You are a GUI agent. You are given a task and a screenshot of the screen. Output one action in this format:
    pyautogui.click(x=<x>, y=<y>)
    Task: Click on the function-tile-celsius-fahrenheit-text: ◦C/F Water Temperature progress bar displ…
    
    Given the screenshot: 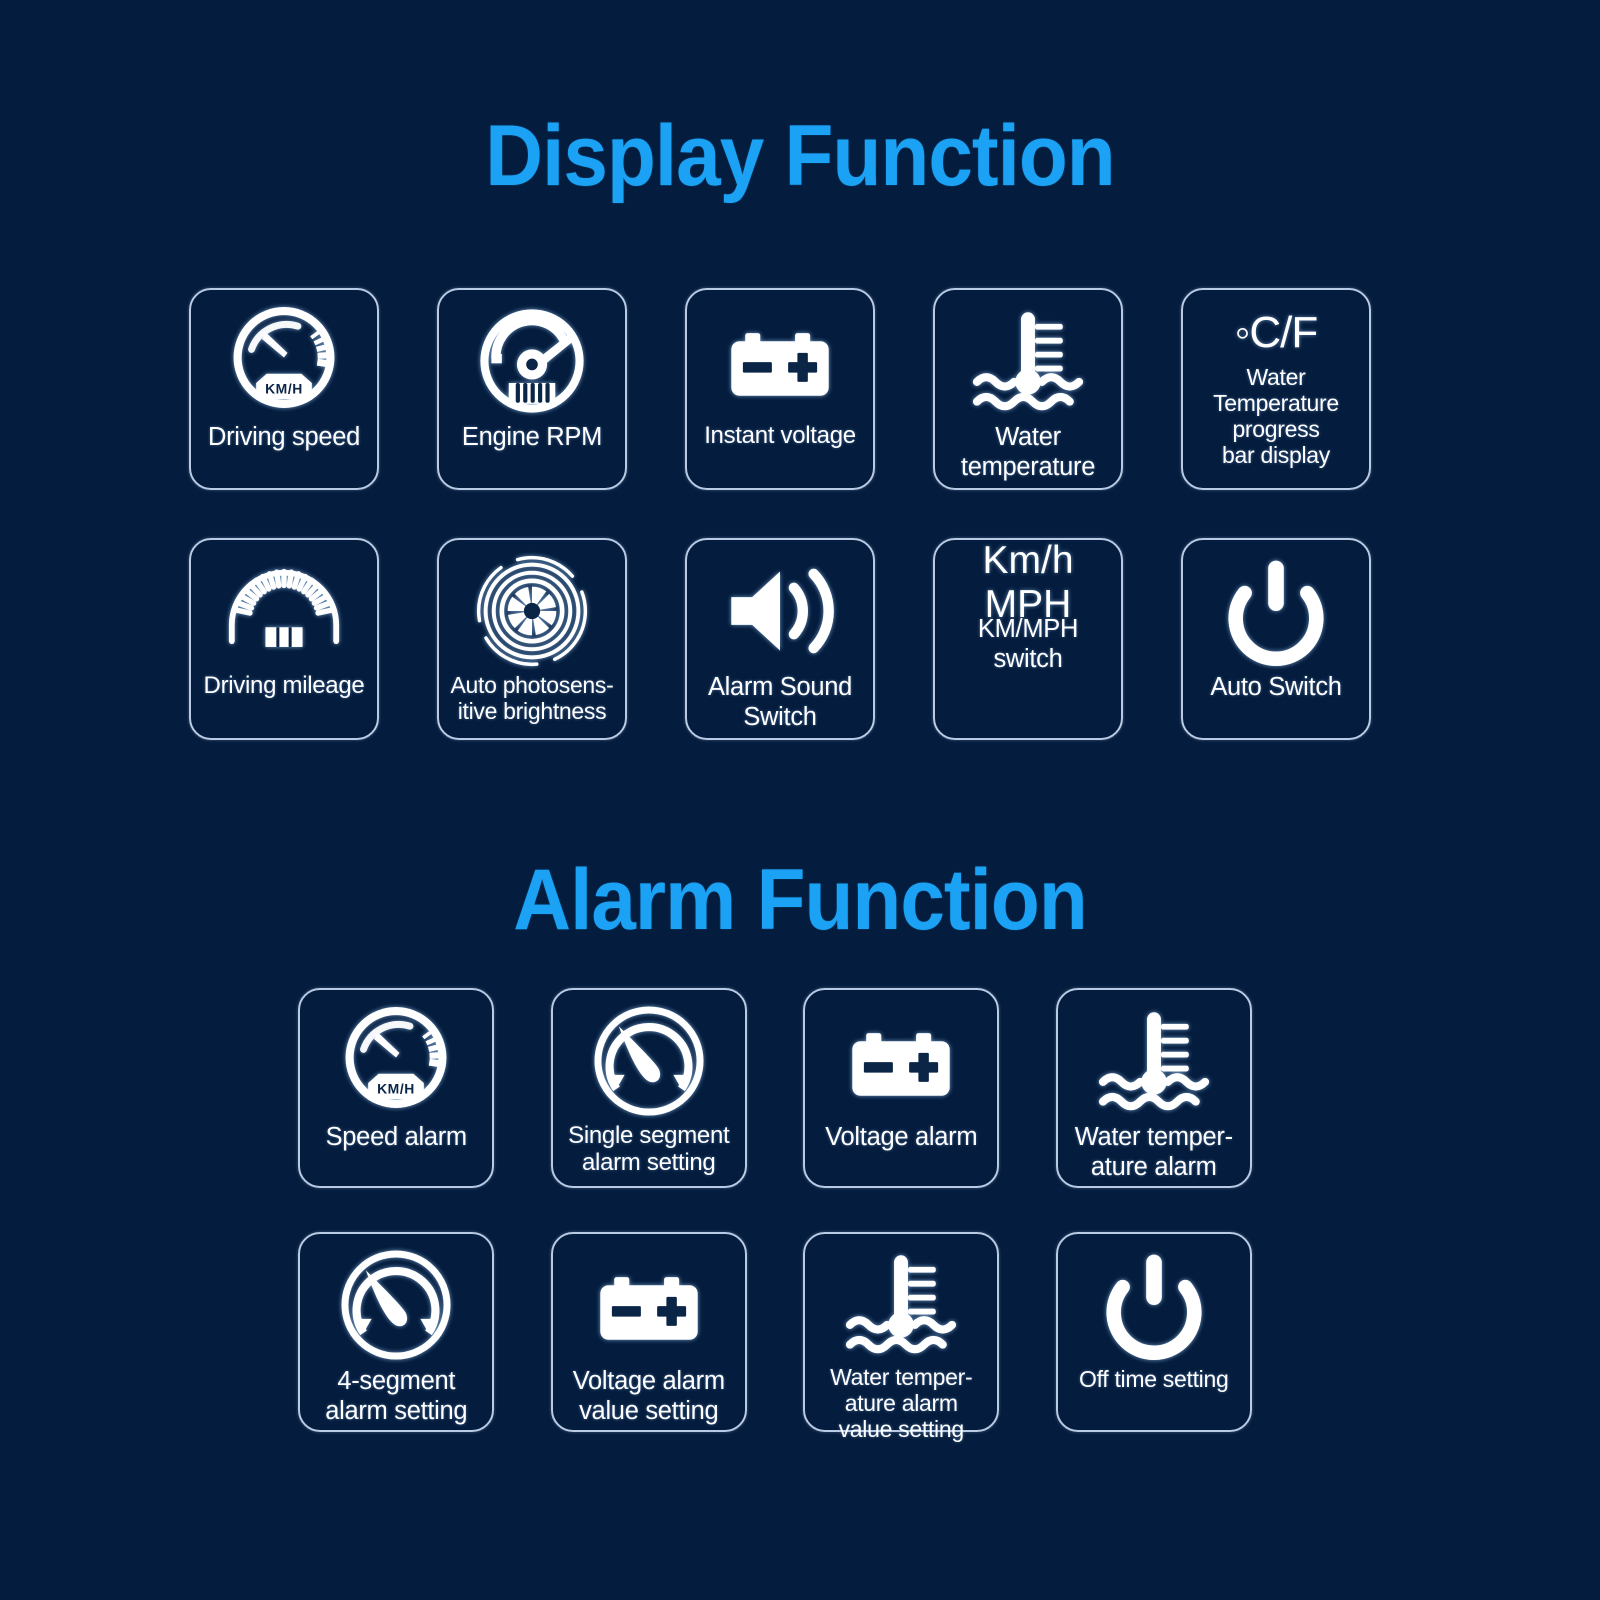 What is the action you would take?
    pyautogui.click(x=1276, y=389)
    